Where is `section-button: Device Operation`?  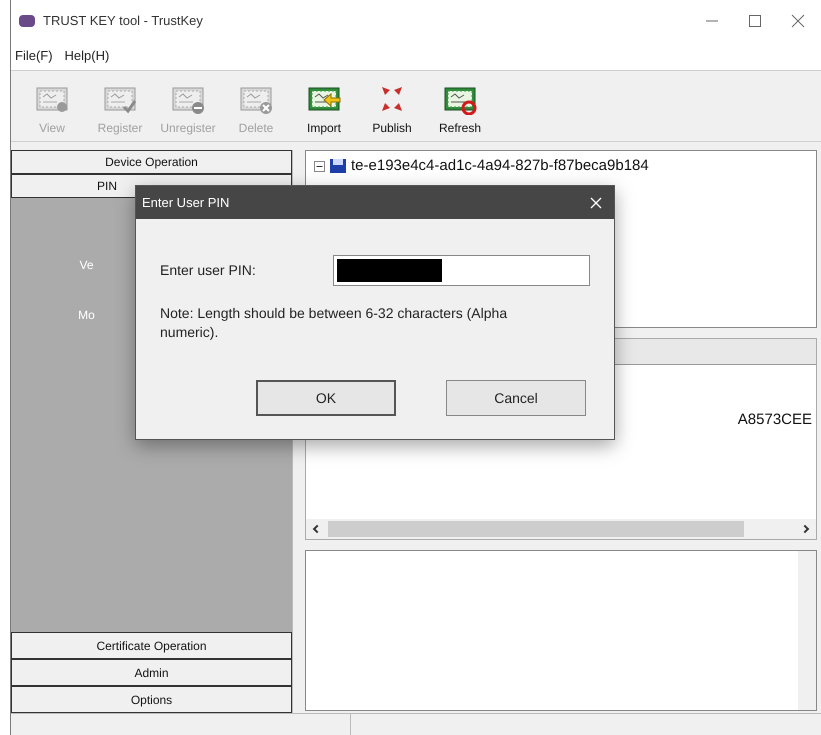
section-button: Device Operation is located at coordinates (151, 162).